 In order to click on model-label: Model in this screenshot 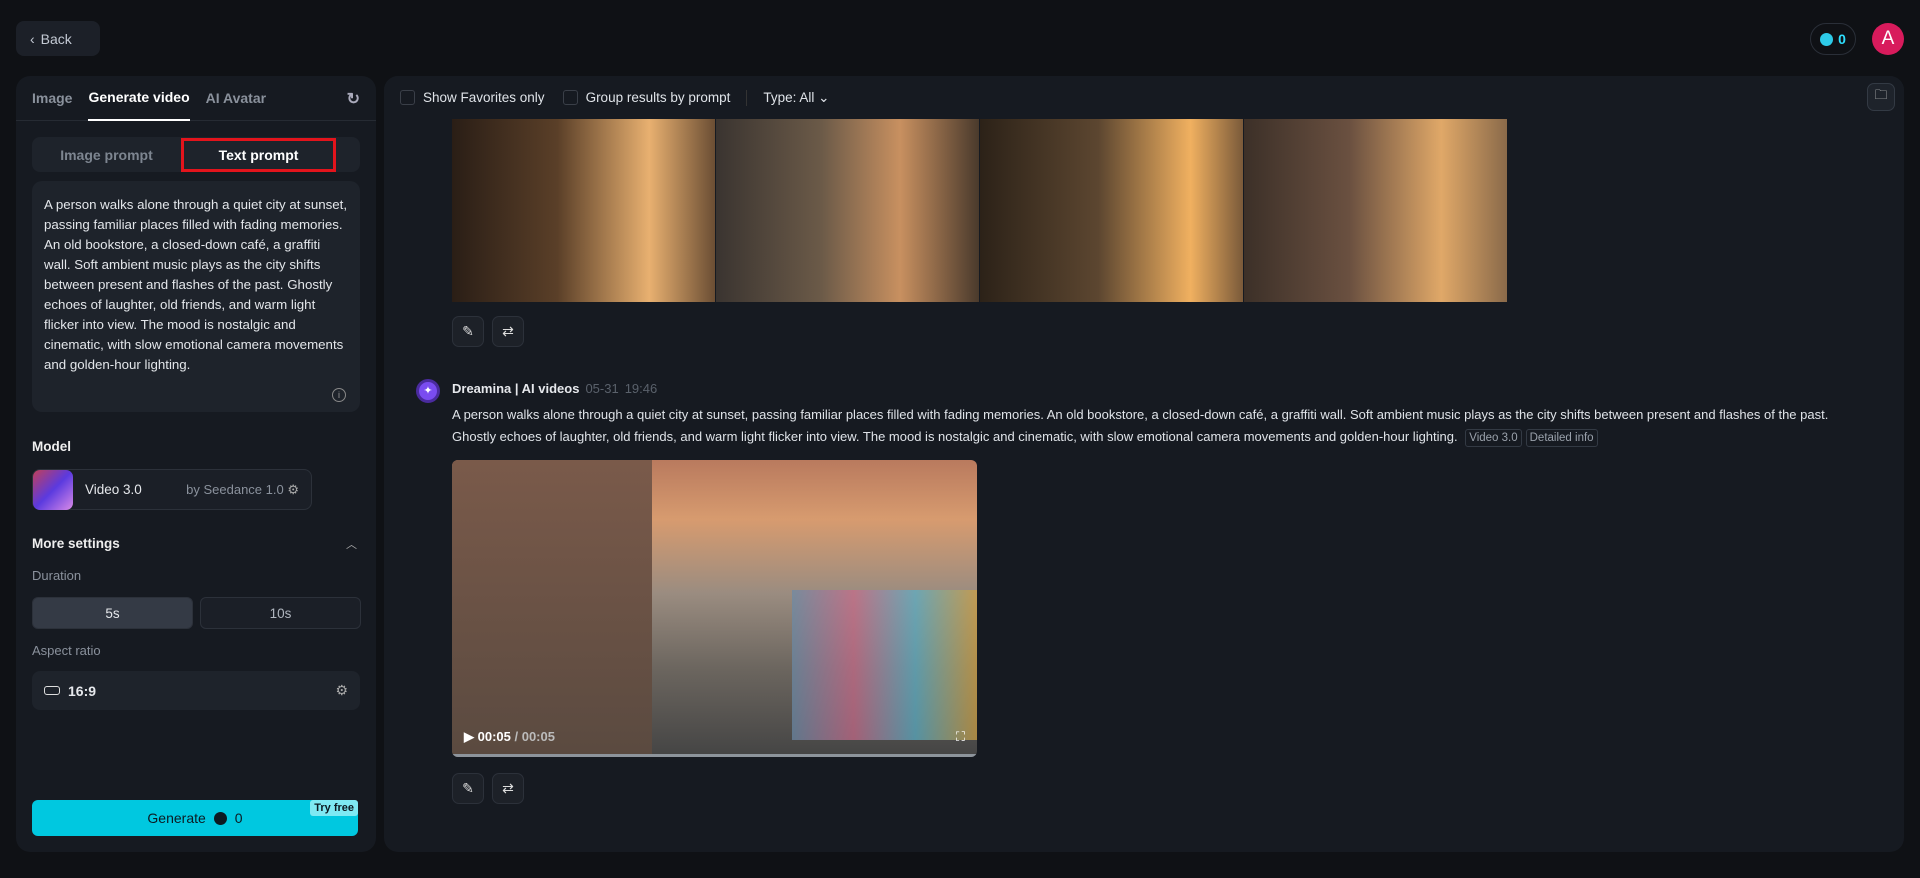, I will do `click(51, 446)`.